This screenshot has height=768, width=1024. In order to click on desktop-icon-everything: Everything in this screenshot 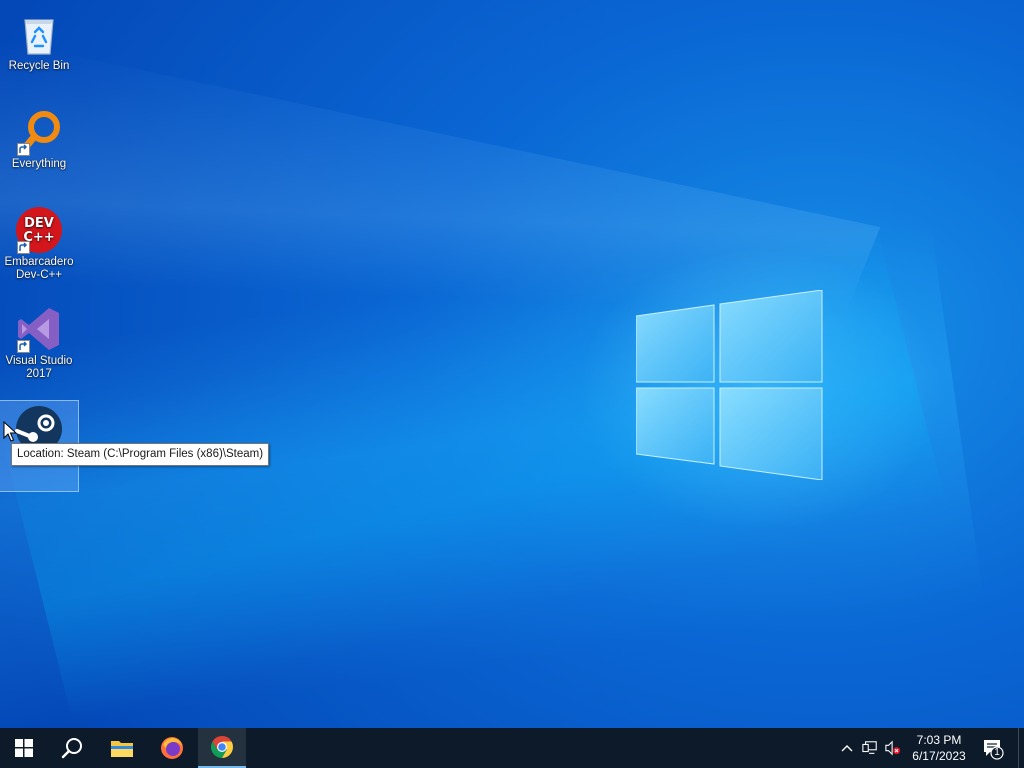, I will do `click(39, 149)`.